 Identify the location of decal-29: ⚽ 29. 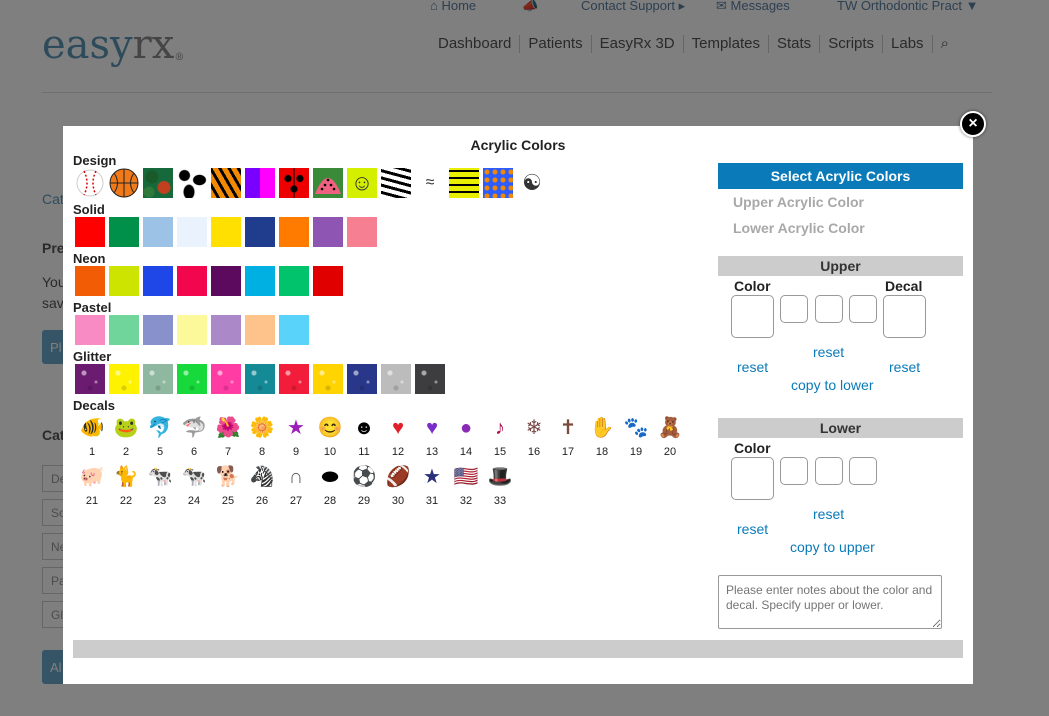
(364, 486).